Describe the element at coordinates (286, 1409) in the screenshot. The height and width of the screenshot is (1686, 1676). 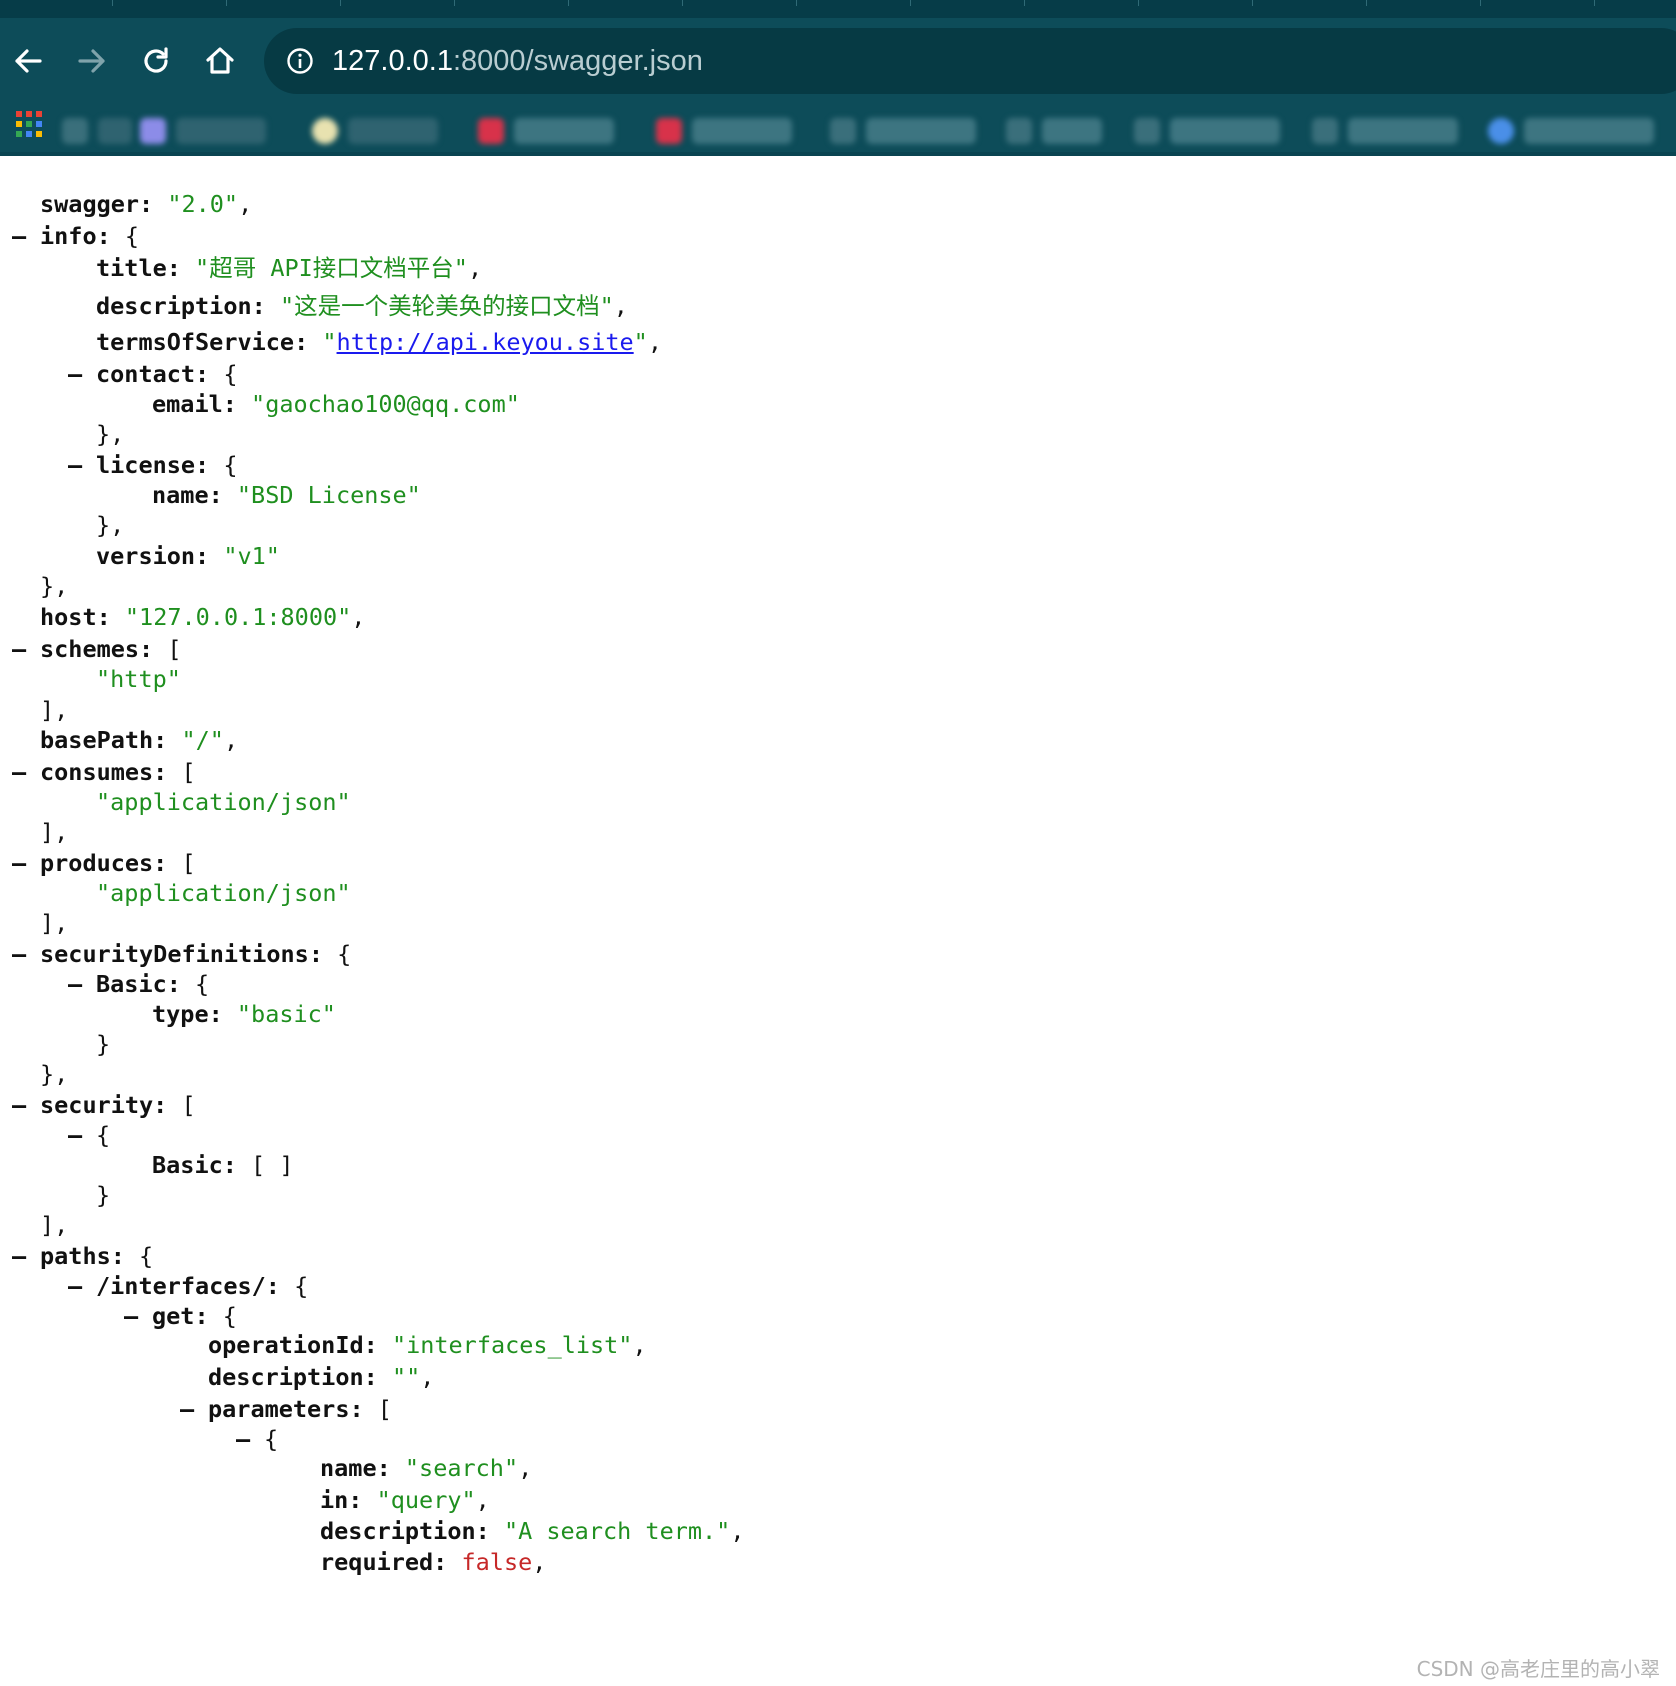
I see `json-key: parameters:` at that location.